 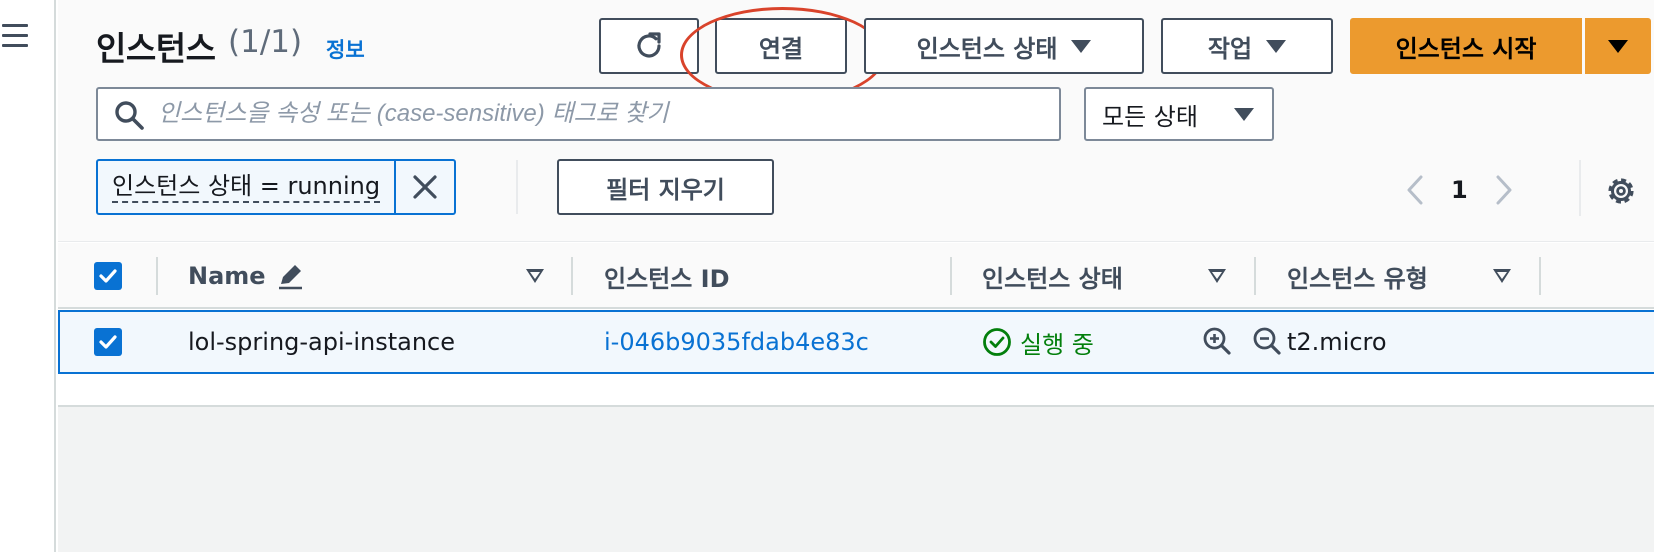 I want to click on instance-state-dropdown-button: 인스턴스 상태, so click(x=1004, y=46).